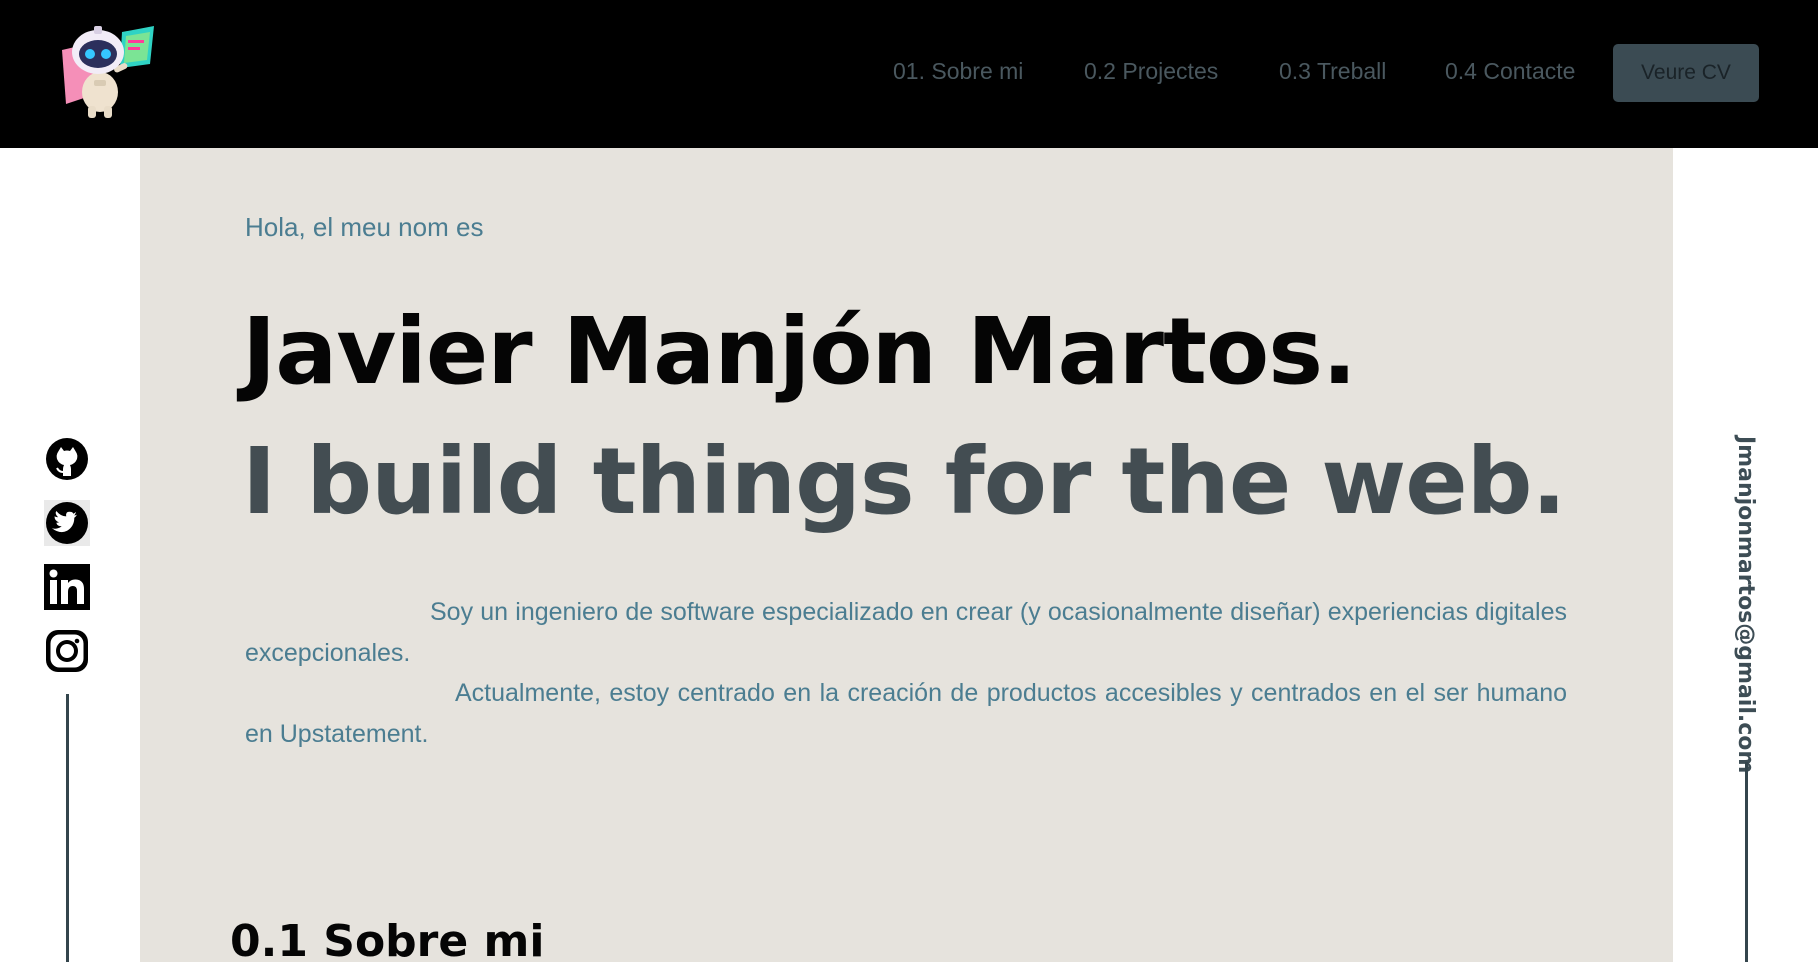  What do you see at coordinates (67, 459) in the screenshot?
I see `github-icon` at bounding box center [67, 459].